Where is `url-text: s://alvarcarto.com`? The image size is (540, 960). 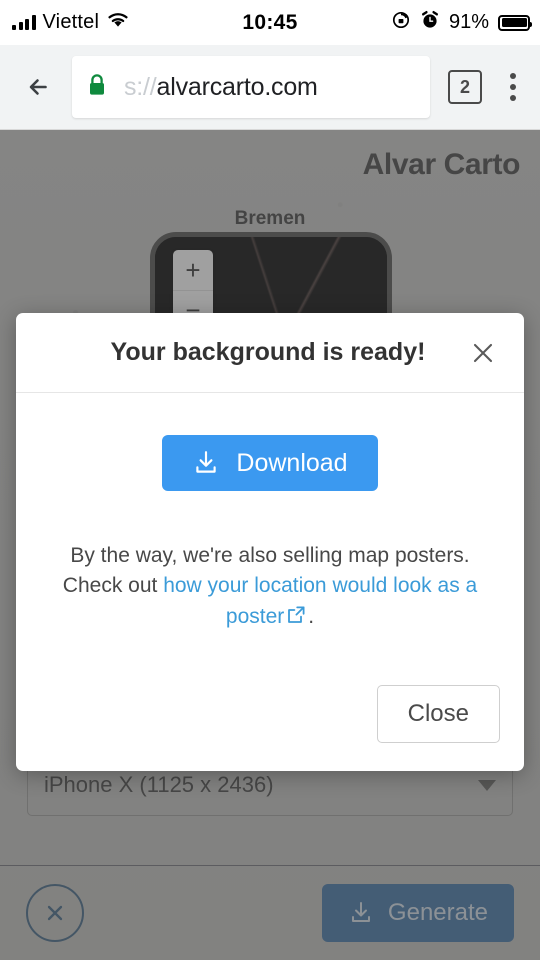
url-text: s://alvarcarto.com is located at coordinates (221, 87).